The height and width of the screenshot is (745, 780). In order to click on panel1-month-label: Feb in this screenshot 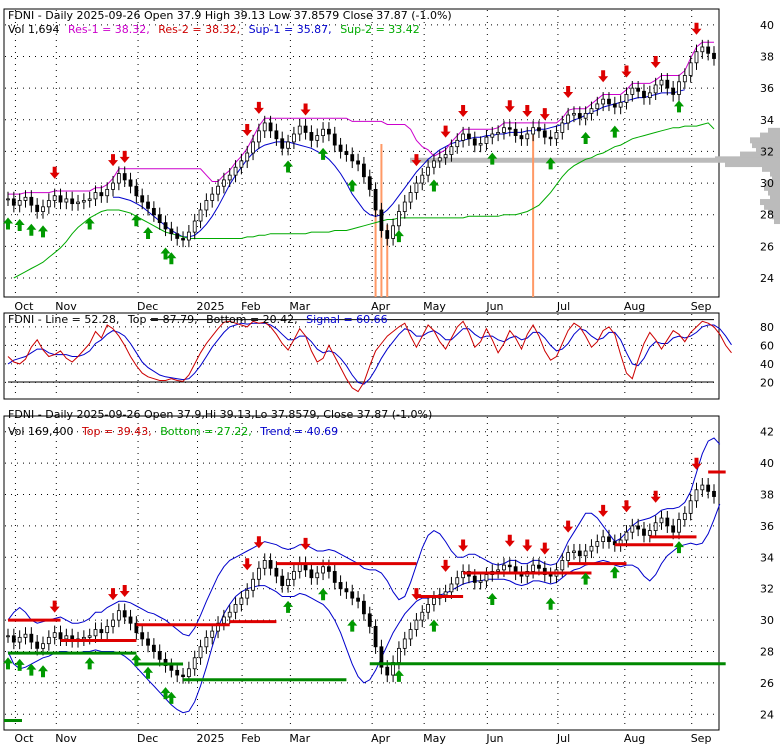, I will do `click(250, 306)`.